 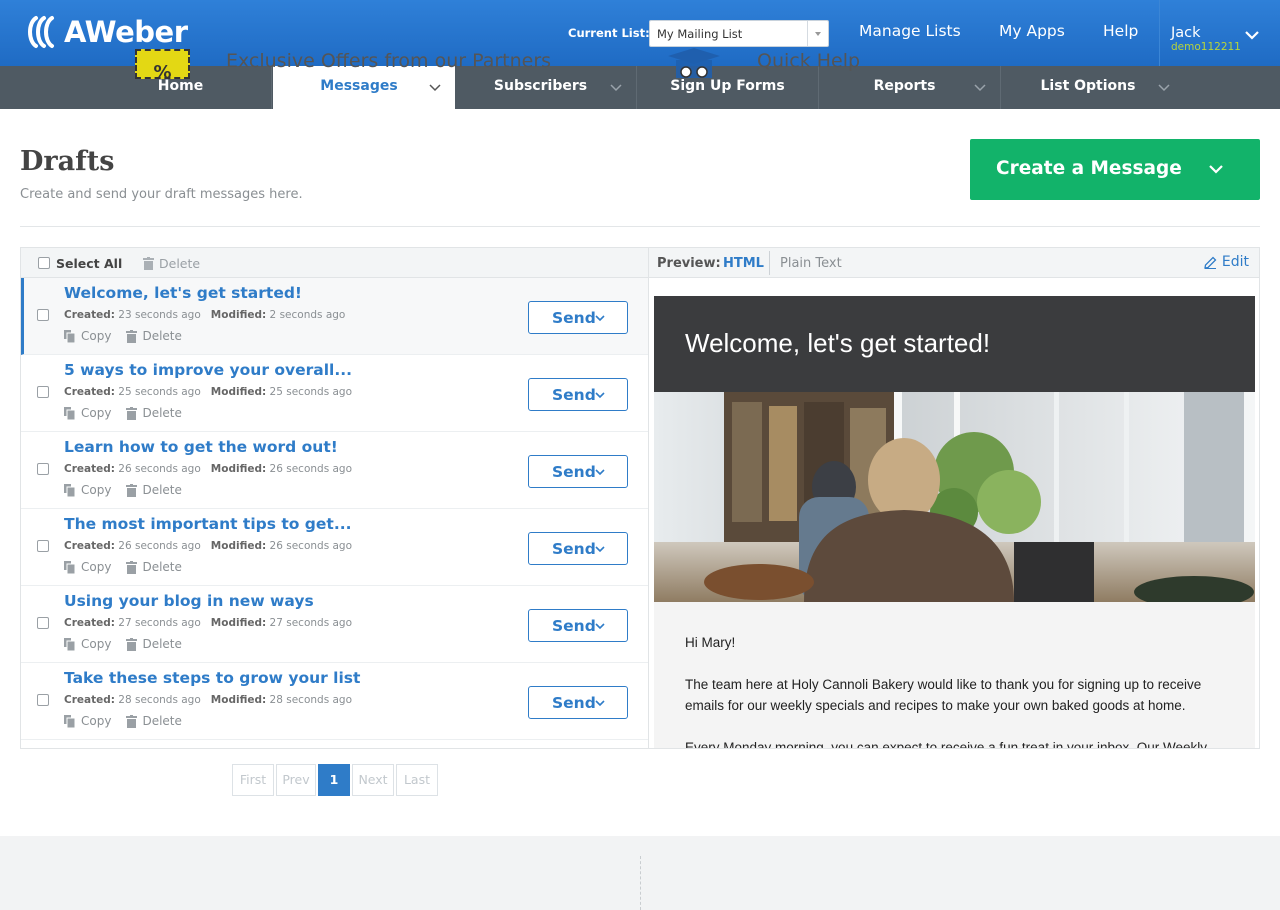 What do you see at coordinates (159, 623) in the screenshot?
I see `created-value: 27 seconds ago` at bounding box center [159, 623].